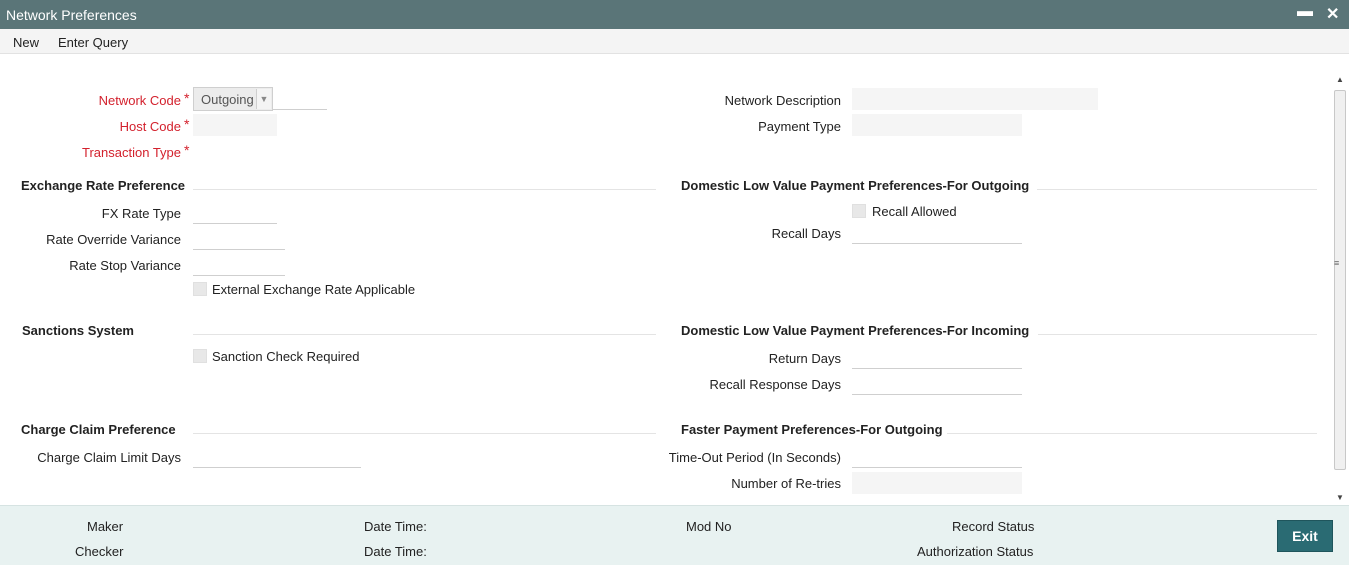 Image resolution: width=1349 pixels, height=565 pixels. I want to click on menu-new: New, so click(26, 42).